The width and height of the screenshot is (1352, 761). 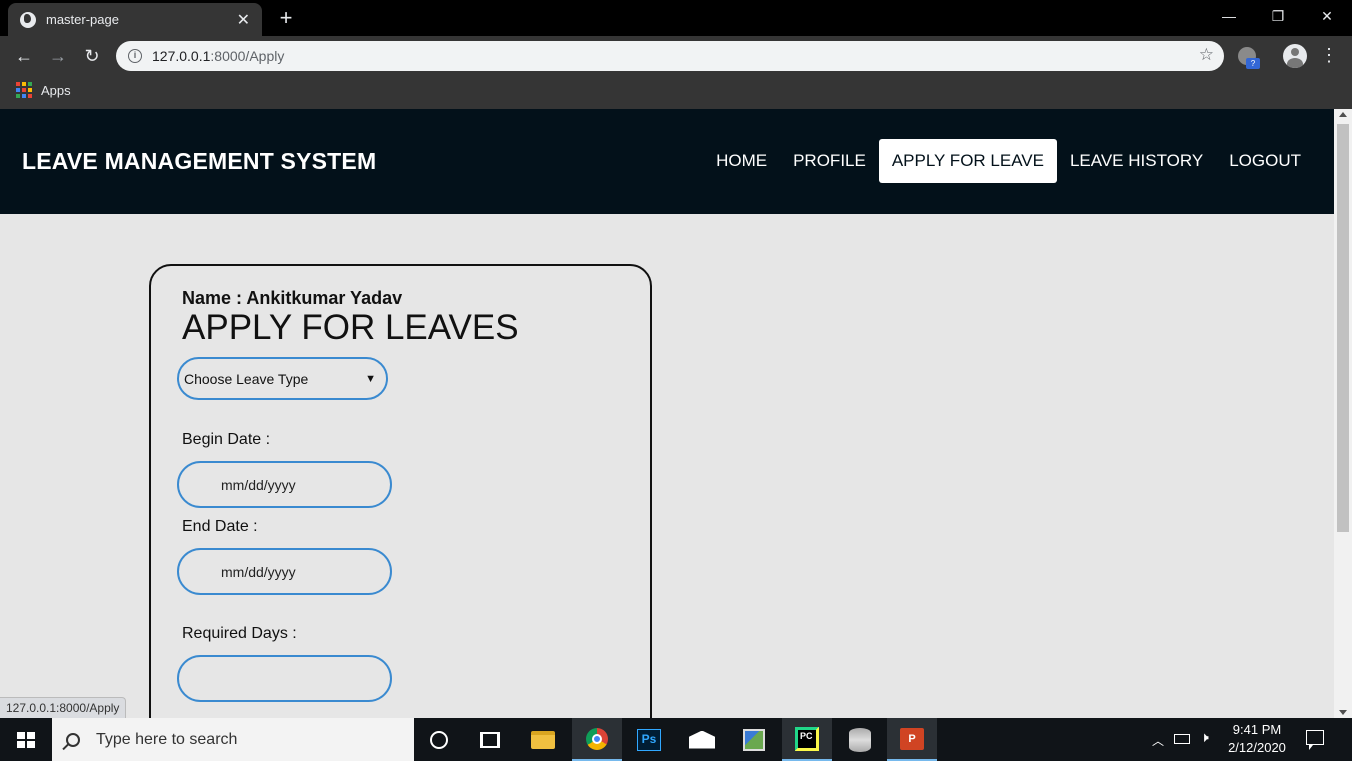 I want to click on nav-profile: PROFILE, so click(x=829, y=161).